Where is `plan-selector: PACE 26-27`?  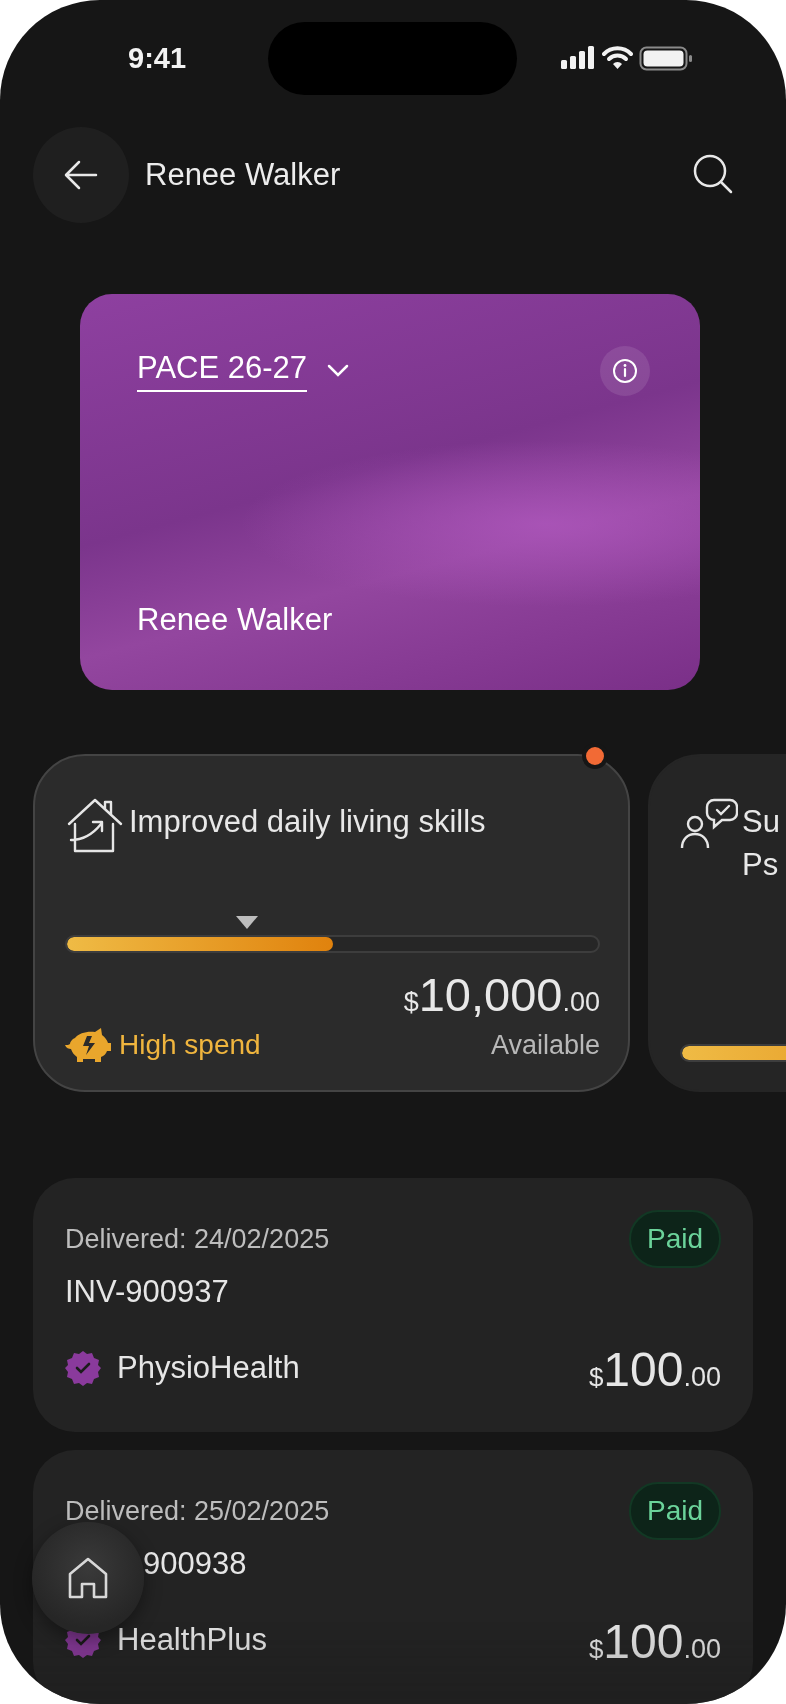
plan-selector: PACE 26-27 is located at coordinates (243, 371).